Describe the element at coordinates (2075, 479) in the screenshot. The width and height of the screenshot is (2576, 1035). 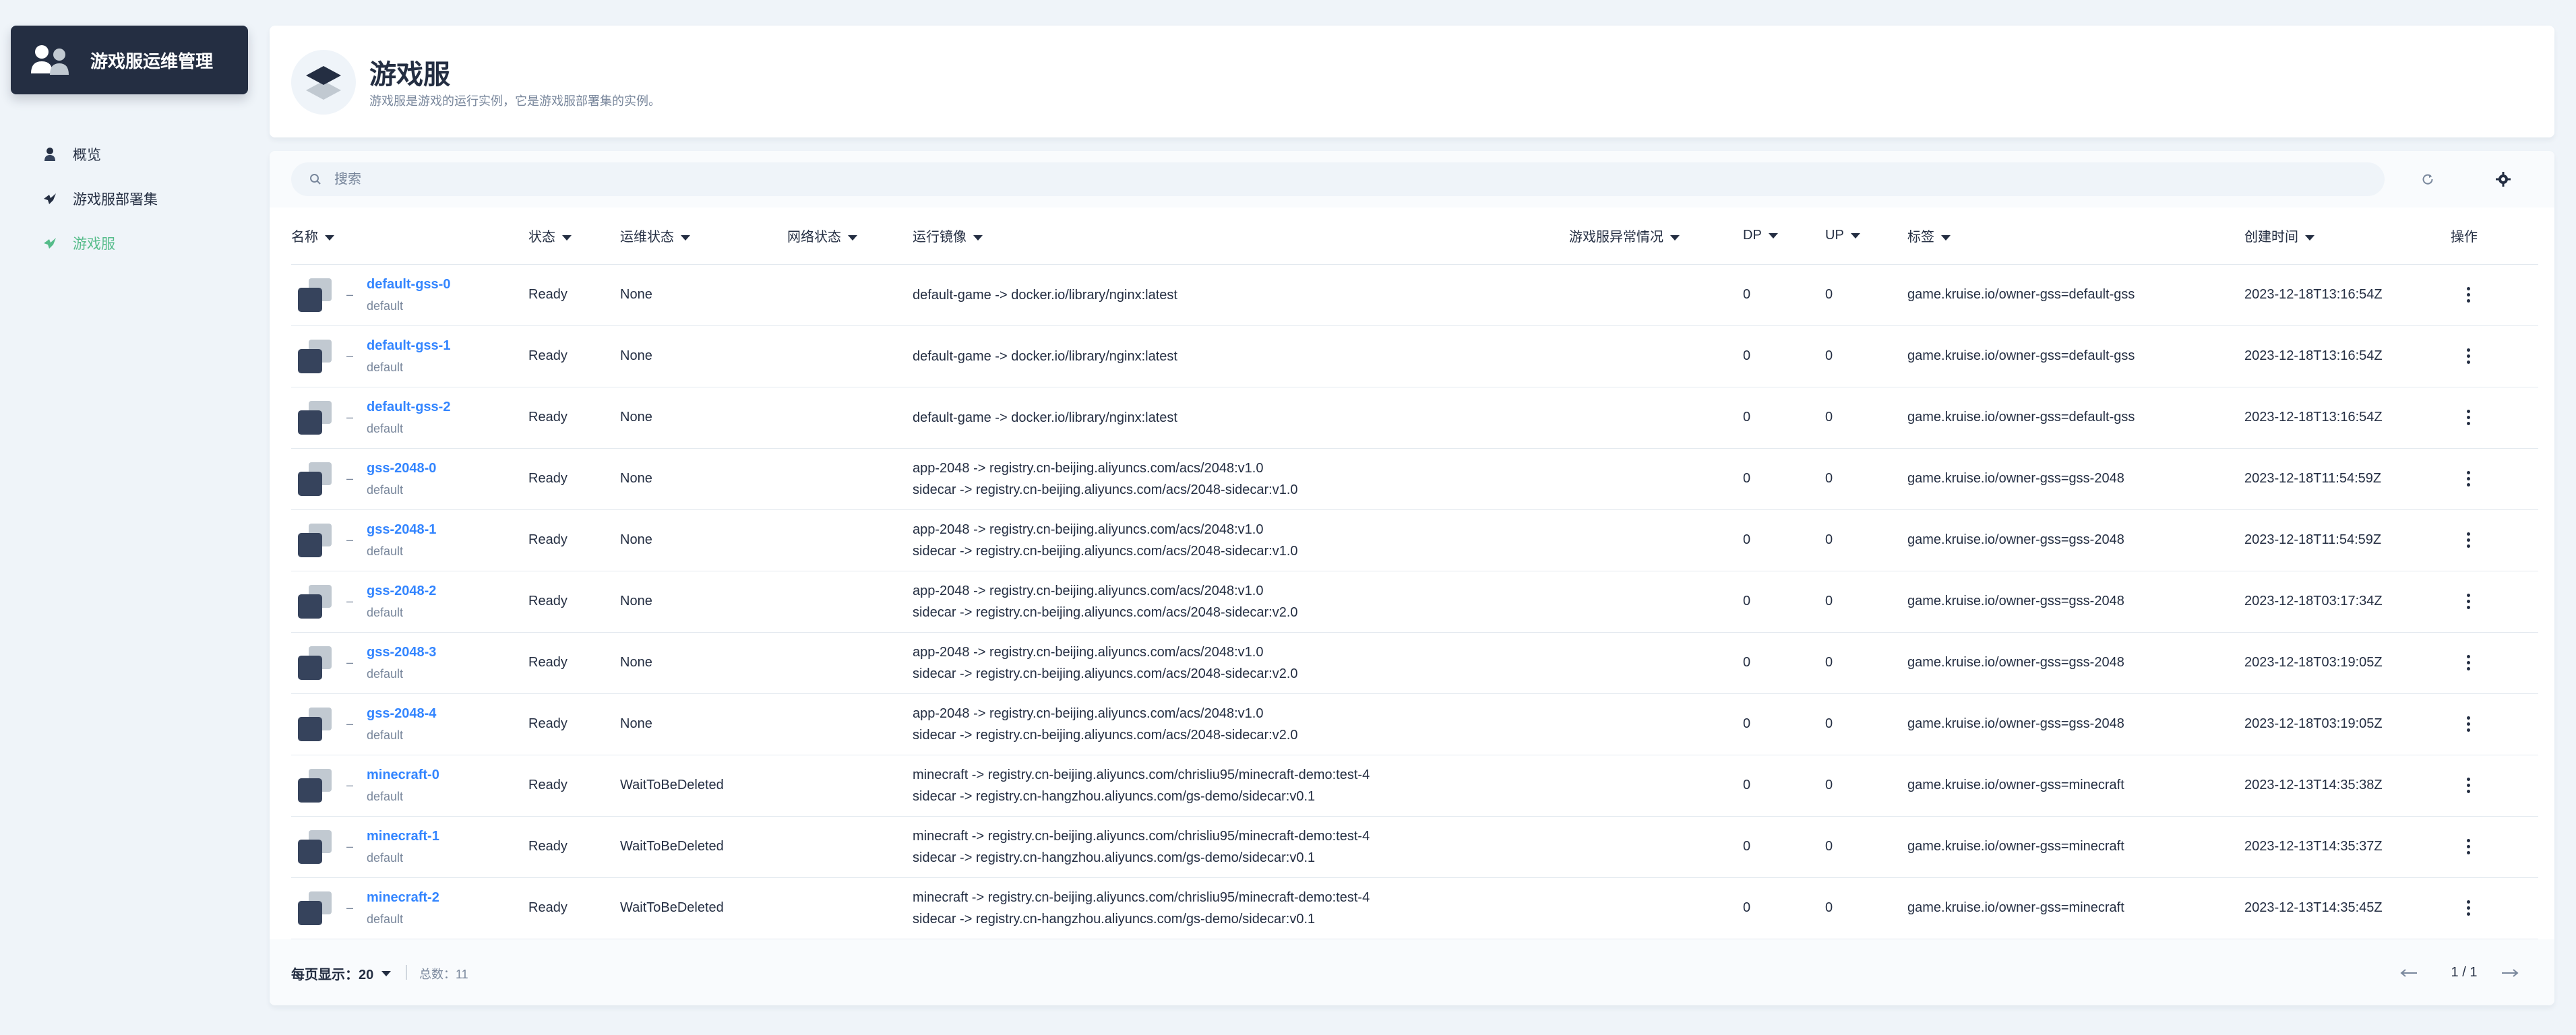
I see `cell-label: game.kruise.io/owner-gss=gss-2048` at that location.